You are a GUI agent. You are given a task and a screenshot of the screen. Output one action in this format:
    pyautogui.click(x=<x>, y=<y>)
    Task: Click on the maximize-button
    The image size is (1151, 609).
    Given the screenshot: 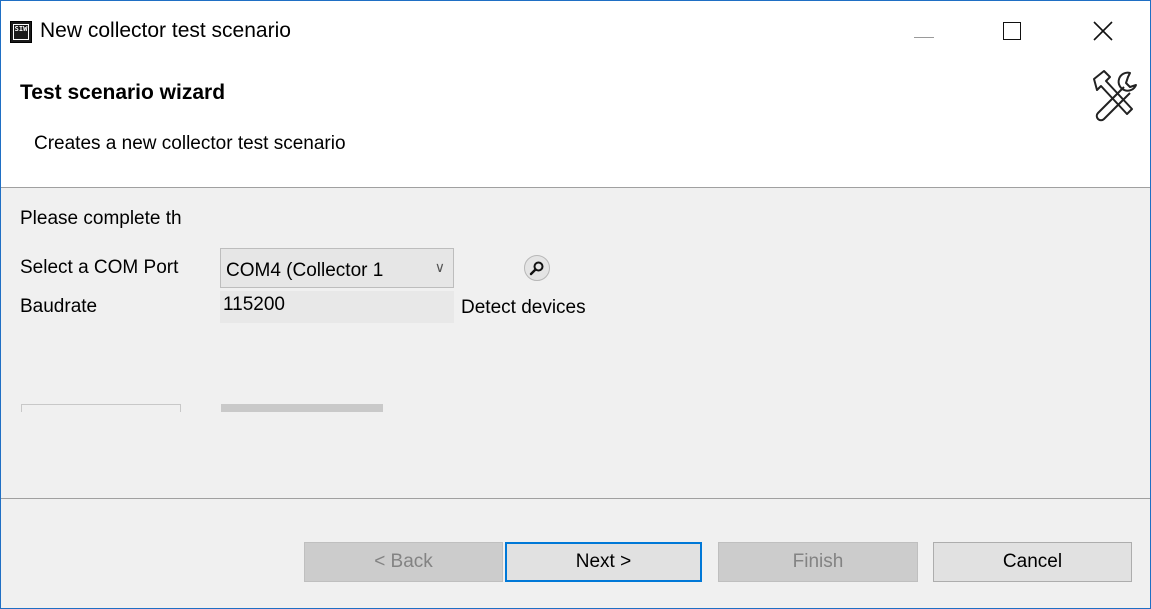 What is the action you would take?
    pyautogui.click(x=1015, y=32)
    